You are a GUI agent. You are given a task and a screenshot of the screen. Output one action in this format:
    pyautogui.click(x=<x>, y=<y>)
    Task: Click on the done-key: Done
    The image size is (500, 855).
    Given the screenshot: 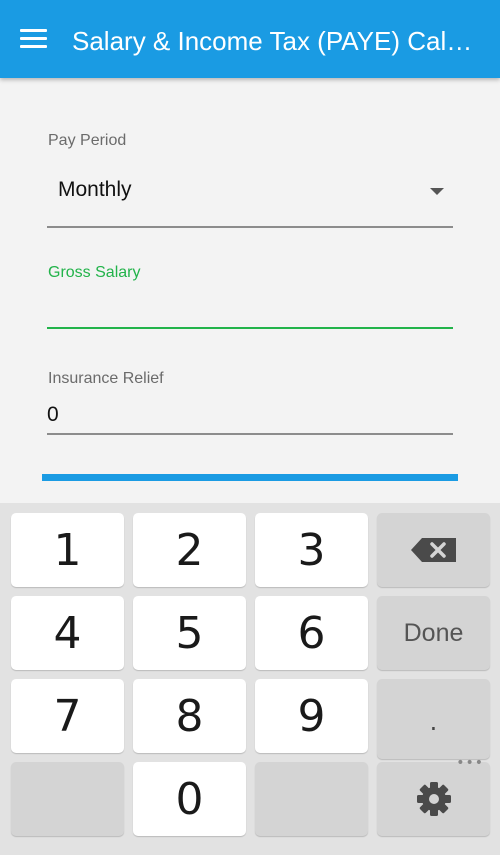 What is the action you would take?
    pyautogui.click(x=433, y=633)
    